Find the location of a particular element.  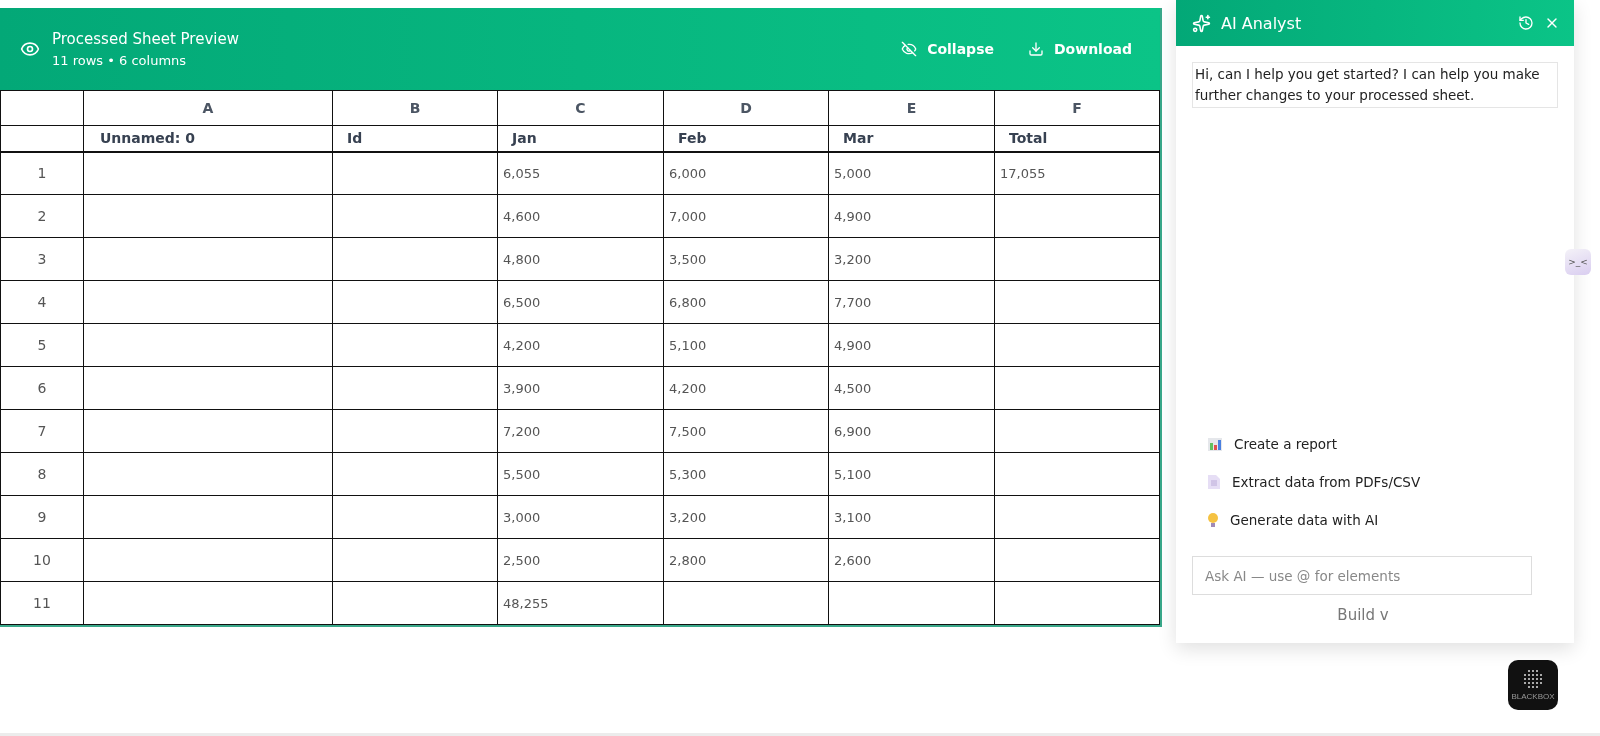

sheet-summary: 11 rows • 6 columns is located at coordinates (120, 60).